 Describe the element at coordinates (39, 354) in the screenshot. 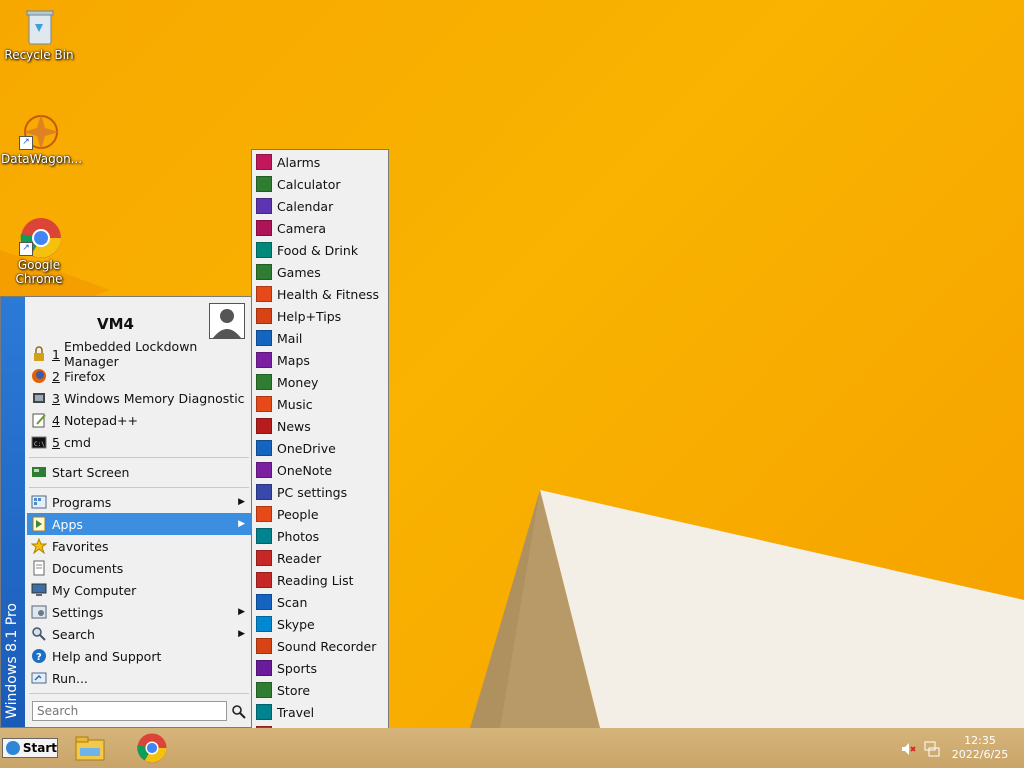

I see `lock-icon` at that location.